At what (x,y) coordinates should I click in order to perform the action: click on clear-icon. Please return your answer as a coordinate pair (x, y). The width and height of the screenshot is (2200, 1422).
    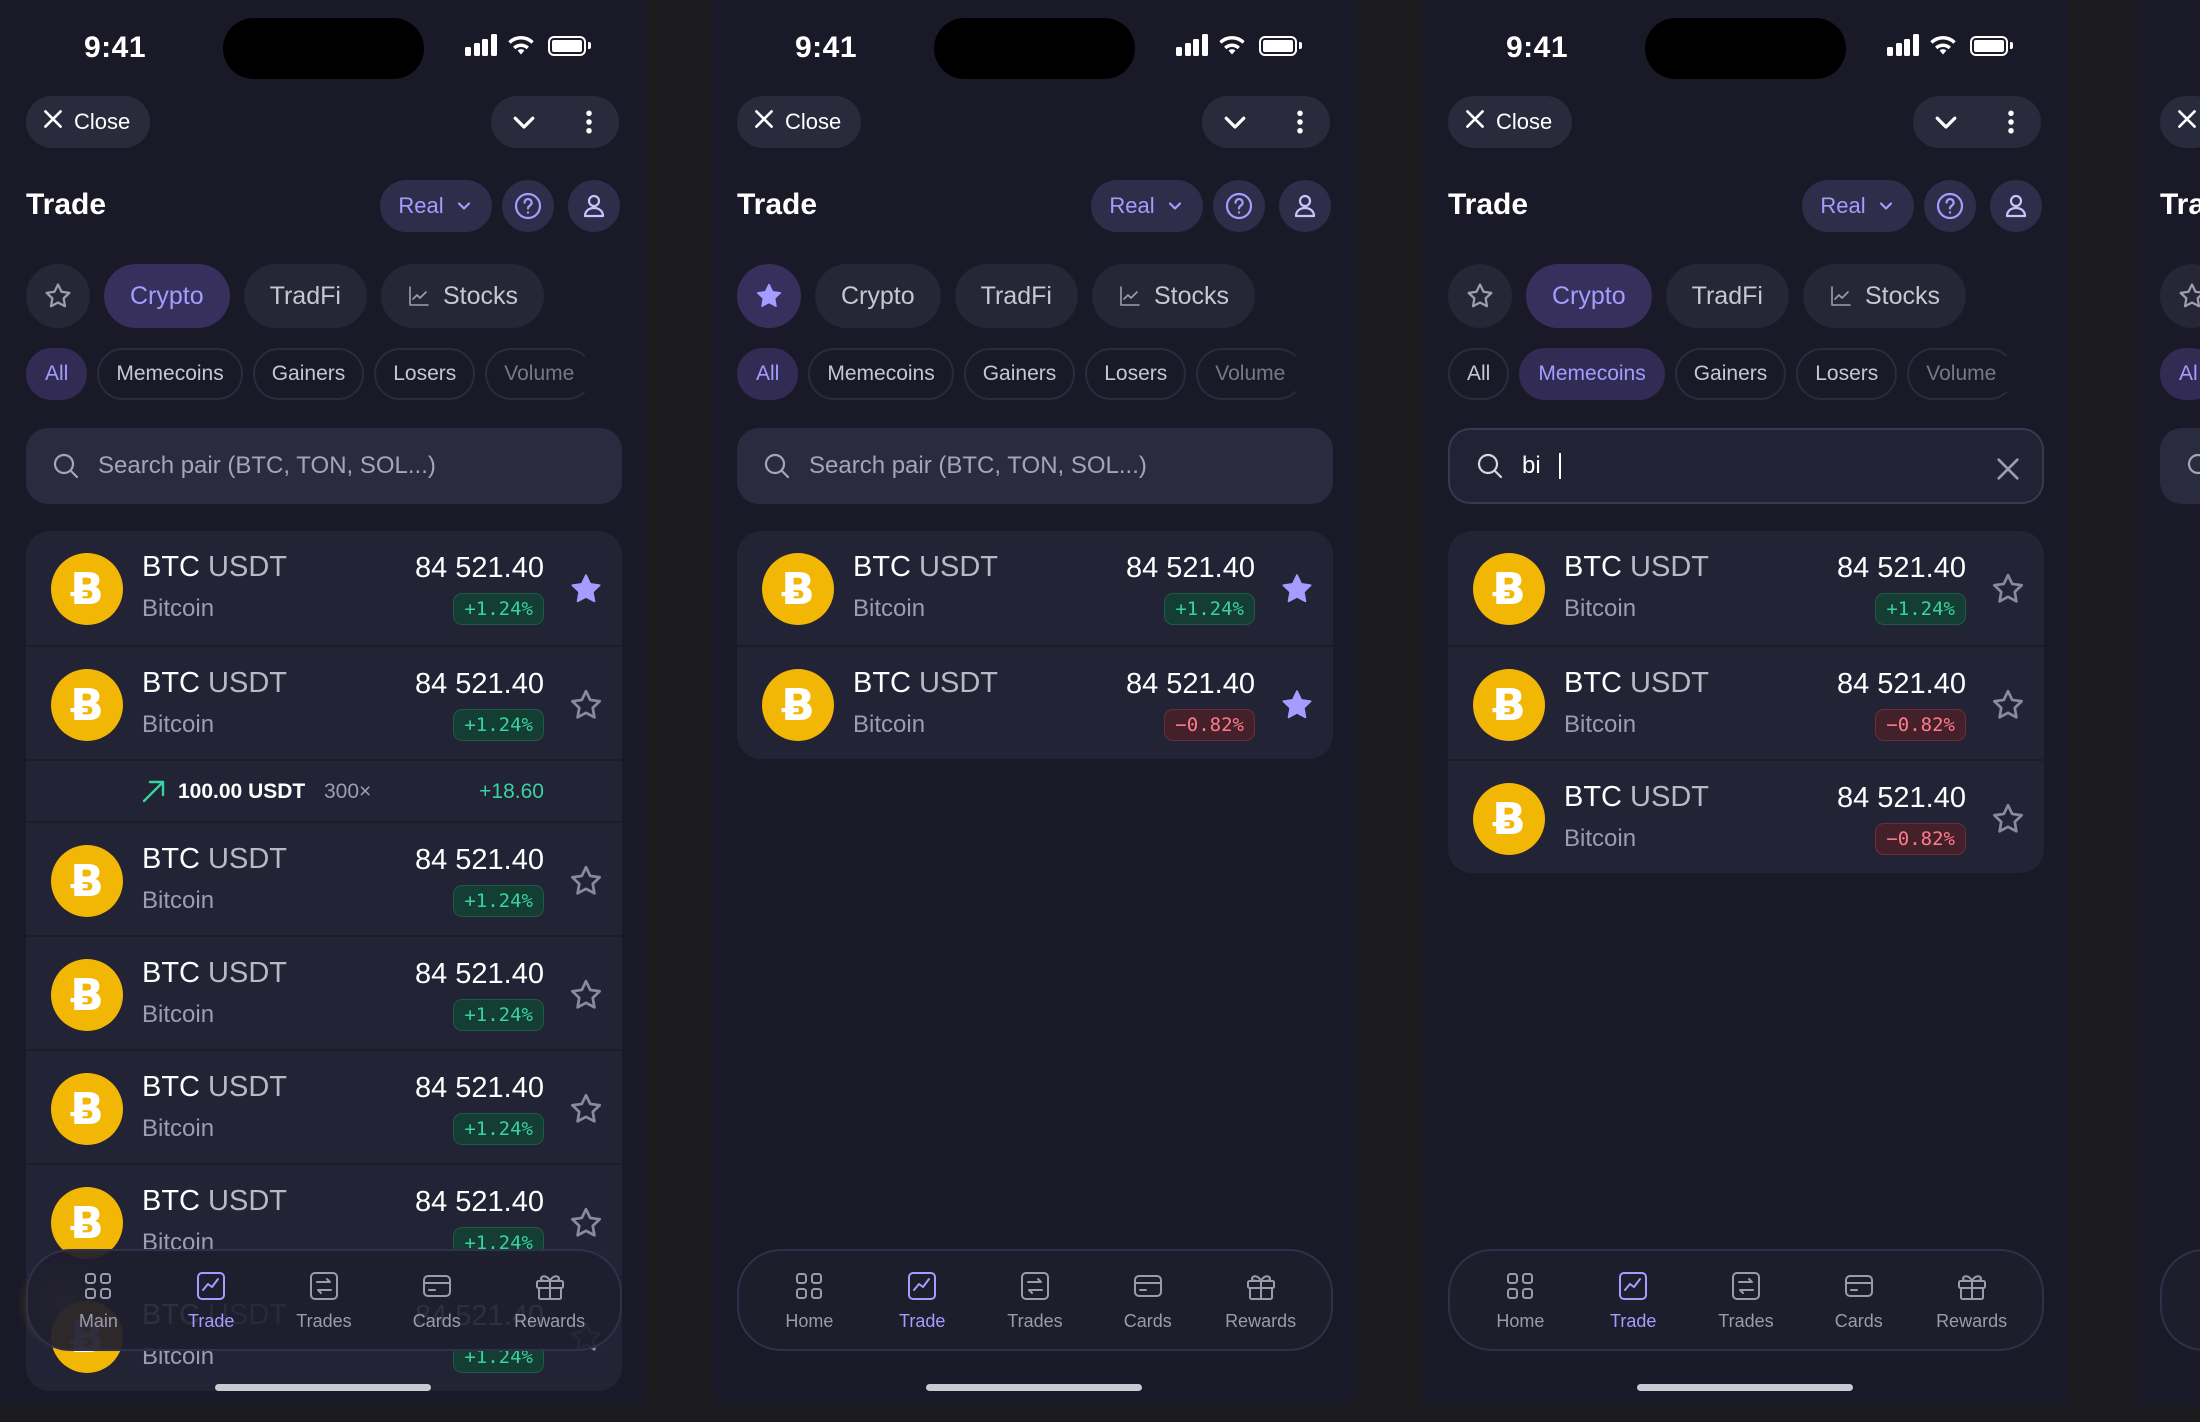
    Looking at the image, I should click on (2005, 466).